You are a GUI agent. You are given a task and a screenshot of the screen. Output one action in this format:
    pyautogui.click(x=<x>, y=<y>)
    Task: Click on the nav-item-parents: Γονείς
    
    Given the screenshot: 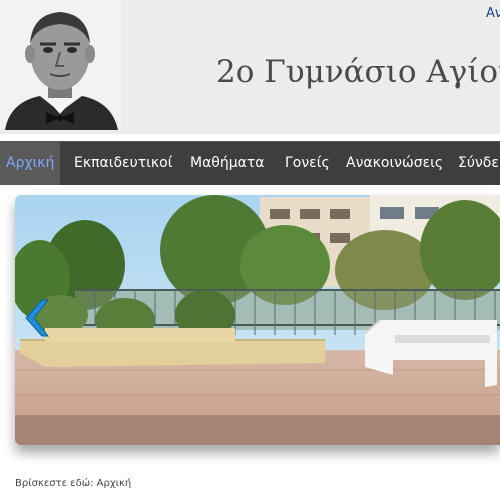 What is the action you would take?
    pyautogui.click(x=307, y=163)
    